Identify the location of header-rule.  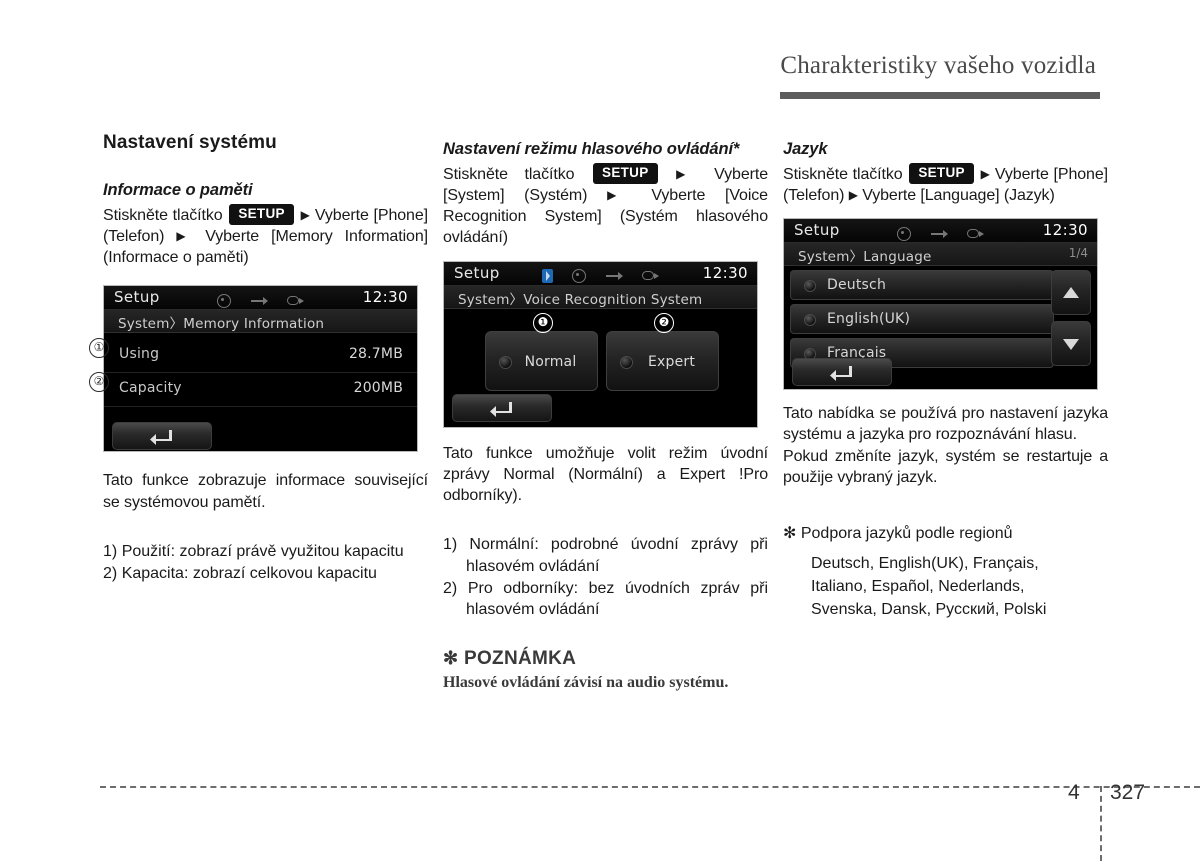
(600, 95).